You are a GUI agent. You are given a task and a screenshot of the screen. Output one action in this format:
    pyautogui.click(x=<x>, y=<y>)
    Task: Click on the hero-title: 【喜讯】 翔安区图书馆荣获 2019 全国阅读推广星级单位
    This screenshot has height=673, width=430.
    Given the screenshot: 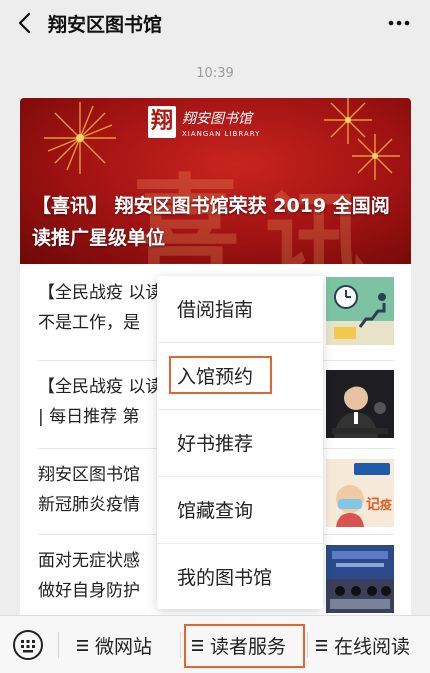 What is the action you would take?
    pyautogui.click(x=211, y=222)
    